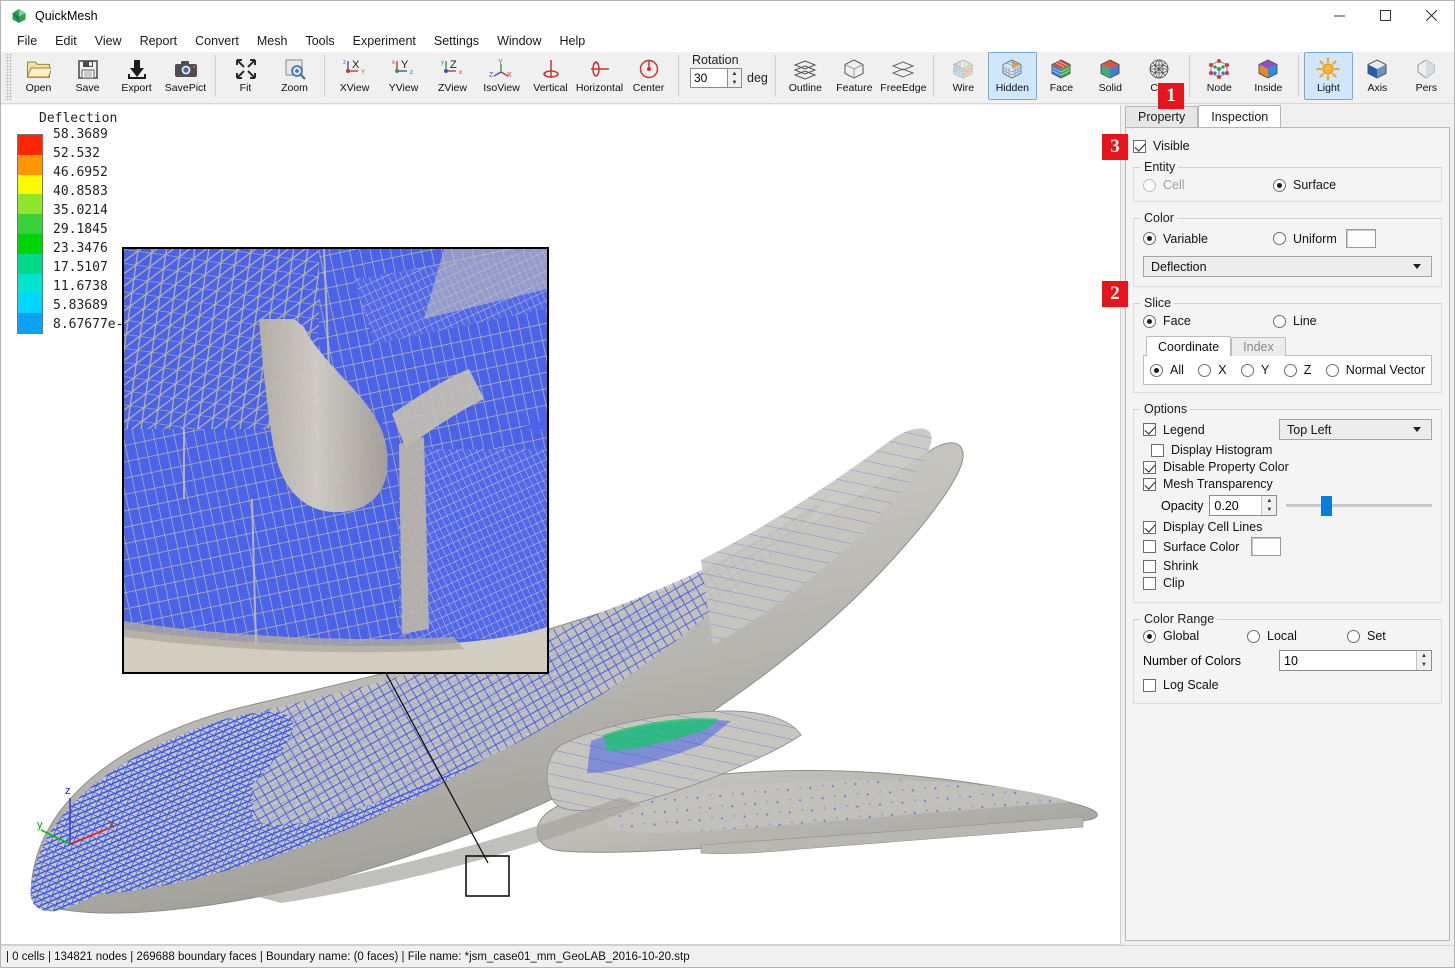  I want to click on toolbar-node-button: Node, so click(1219, 76).